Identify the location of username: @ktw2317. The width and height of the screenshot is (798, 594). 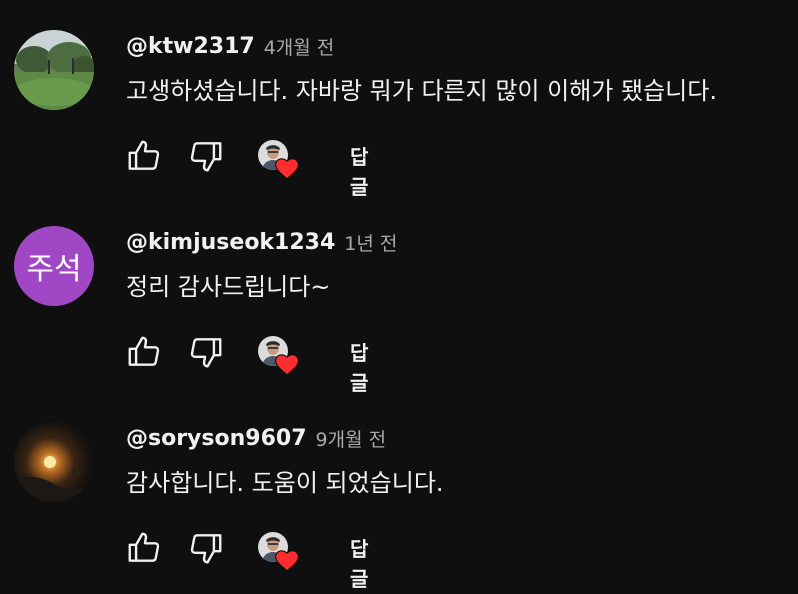
(190, 46).